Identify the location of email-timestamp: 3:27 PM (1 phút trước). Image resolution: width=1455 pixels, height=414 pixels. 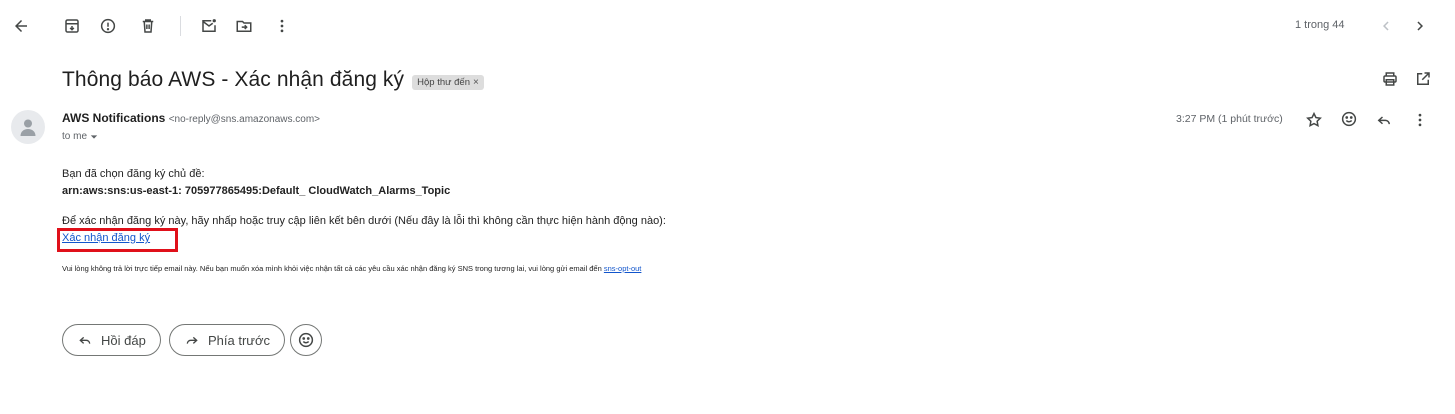
(1229, 119).